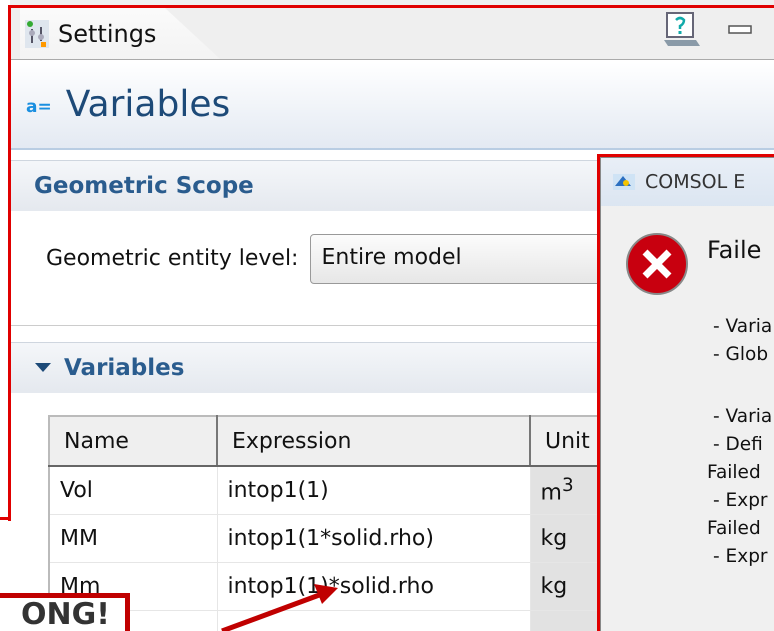 Image resolution: width=774 pixels, height=631 pixels. What do you see at coordinates (65, 612) in the screenshot?
I see `callout-box: ONG!` at bounding box center [65, 612].